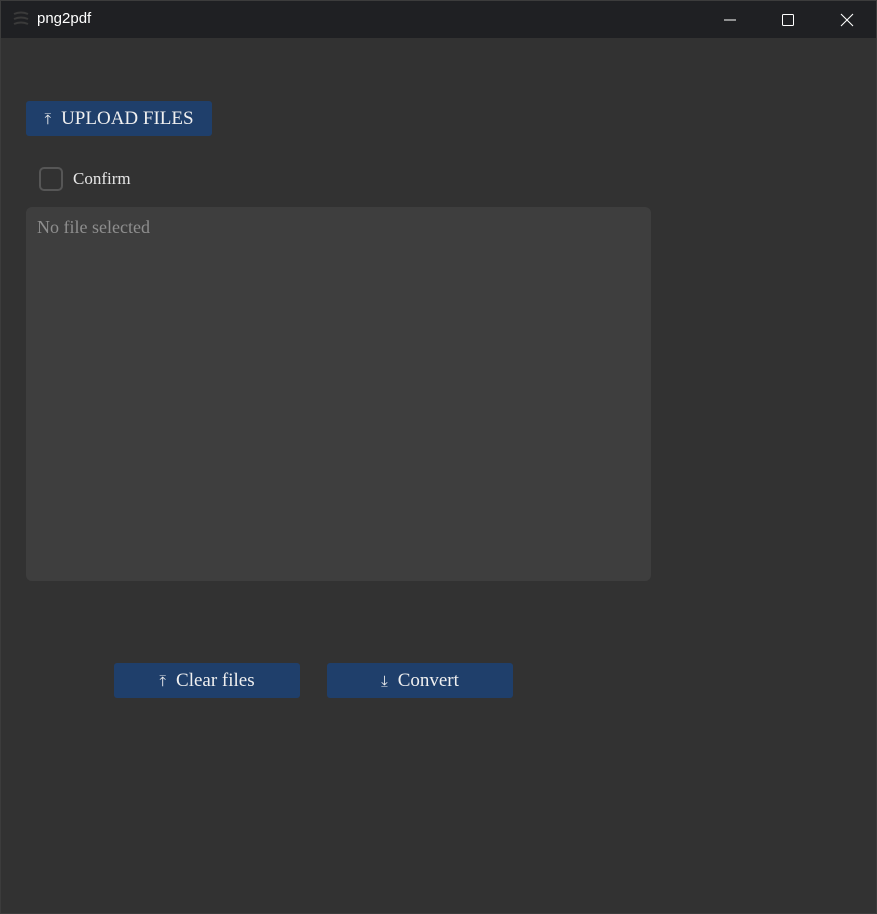 Image resolution: width=877 pixels, height=914 pixels. What do you see at coordinates (93, 227) in the screenshot?
I see `no-file-selected-text: No file selected` at bounding box center [93, 227].